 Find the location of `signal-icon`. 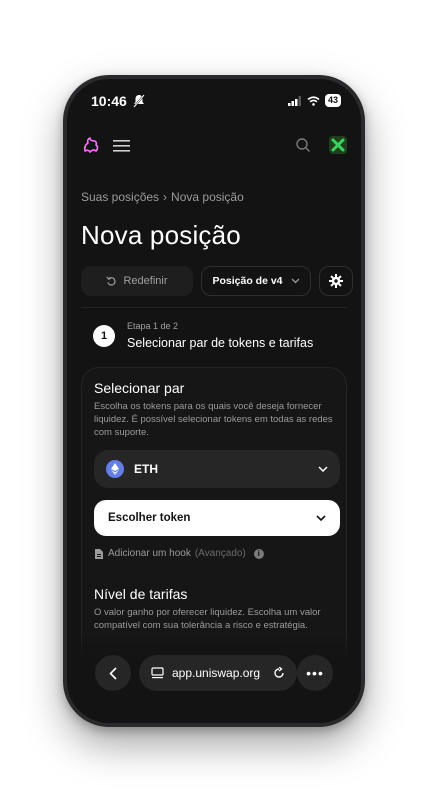

signal-icon is located at coordinates (294, 100).